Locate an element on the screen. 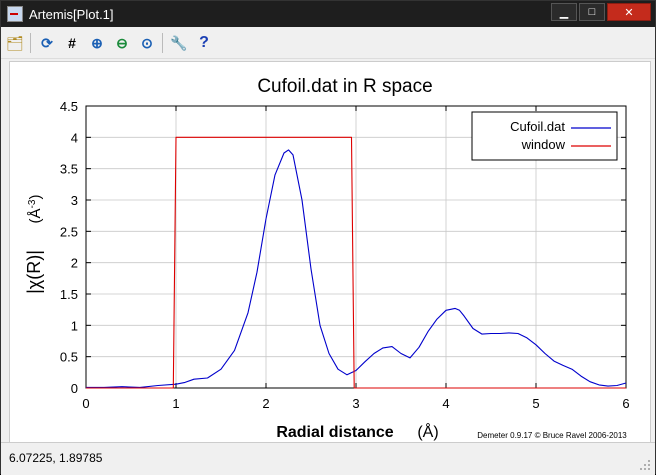 The width and height of the screenshot is (656, 475). y-axis-unit: (Å-3) is located at coordinates (36, 209).